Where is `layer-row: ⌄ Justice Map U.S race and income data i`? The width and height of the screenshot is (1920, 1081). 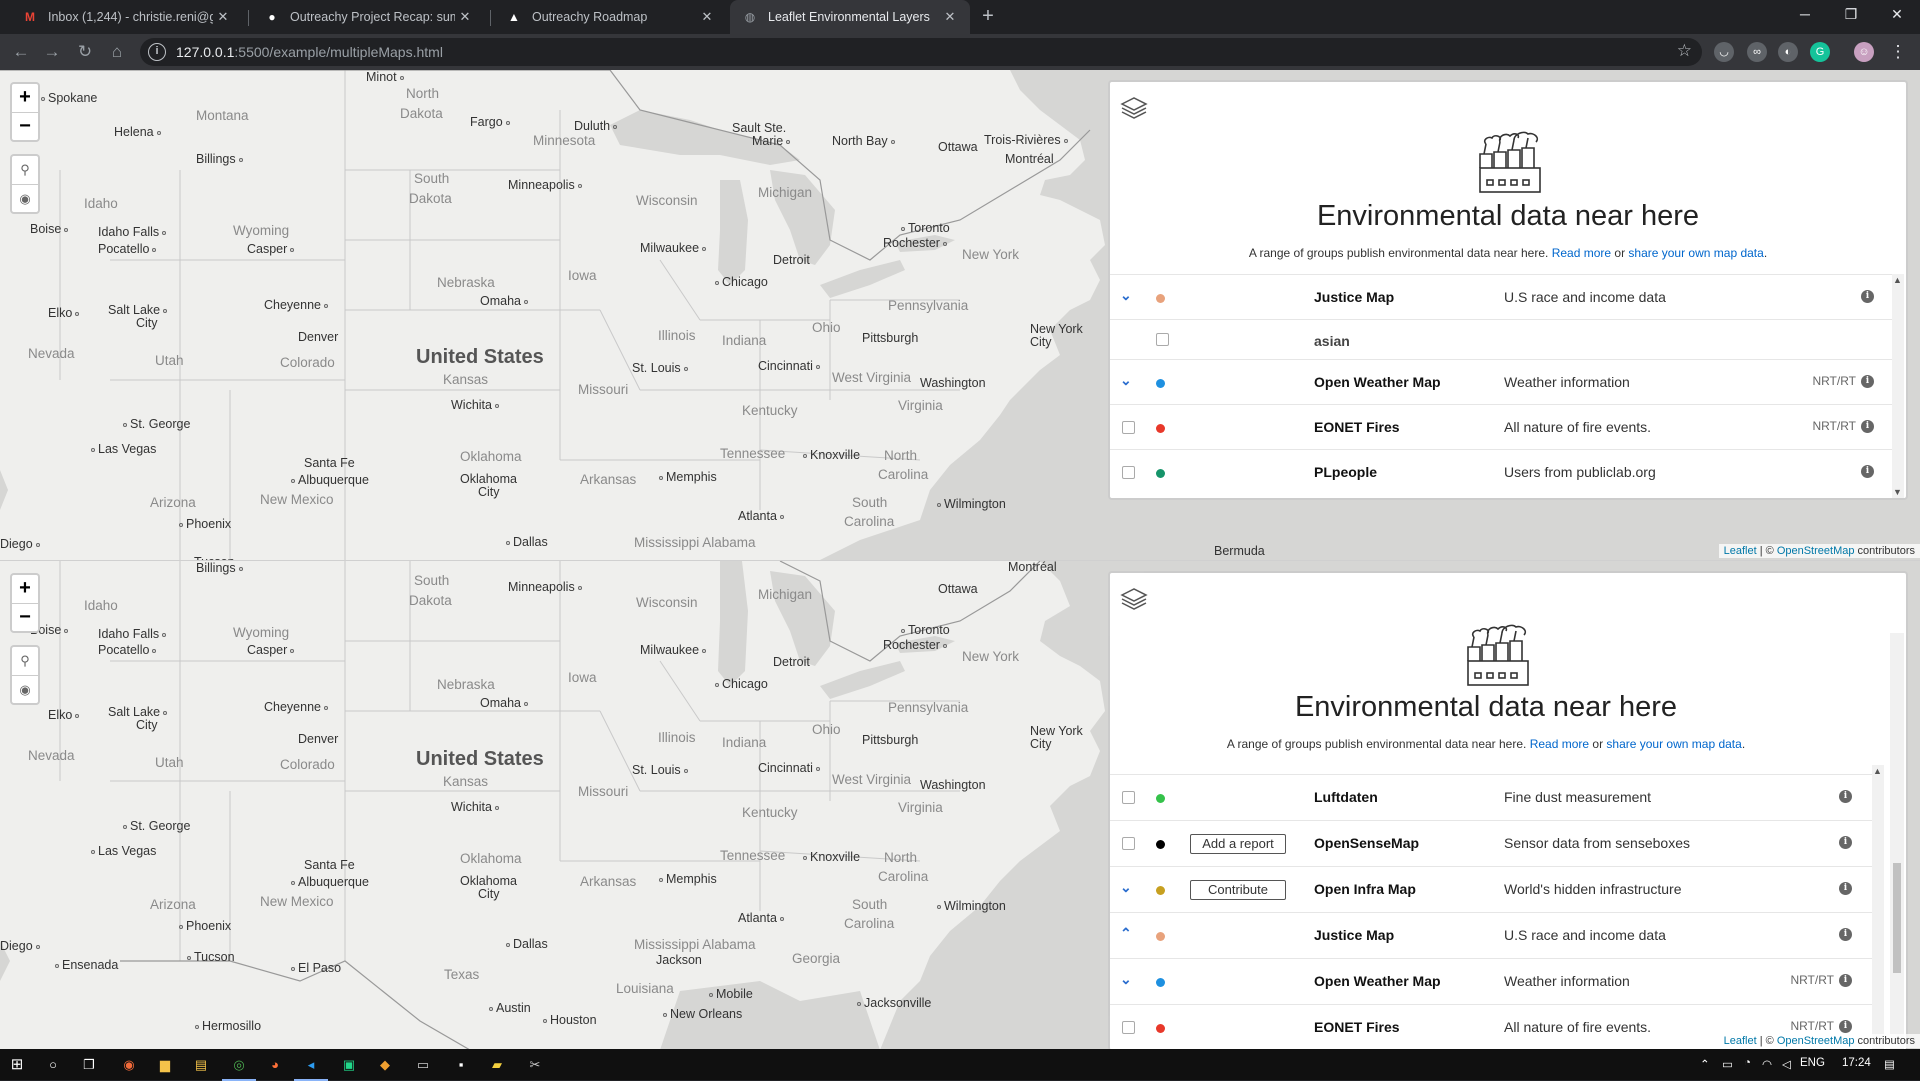
layer-row: ⌄ Justice Map U.S race and income data i is located at coordinates (1503, 296).